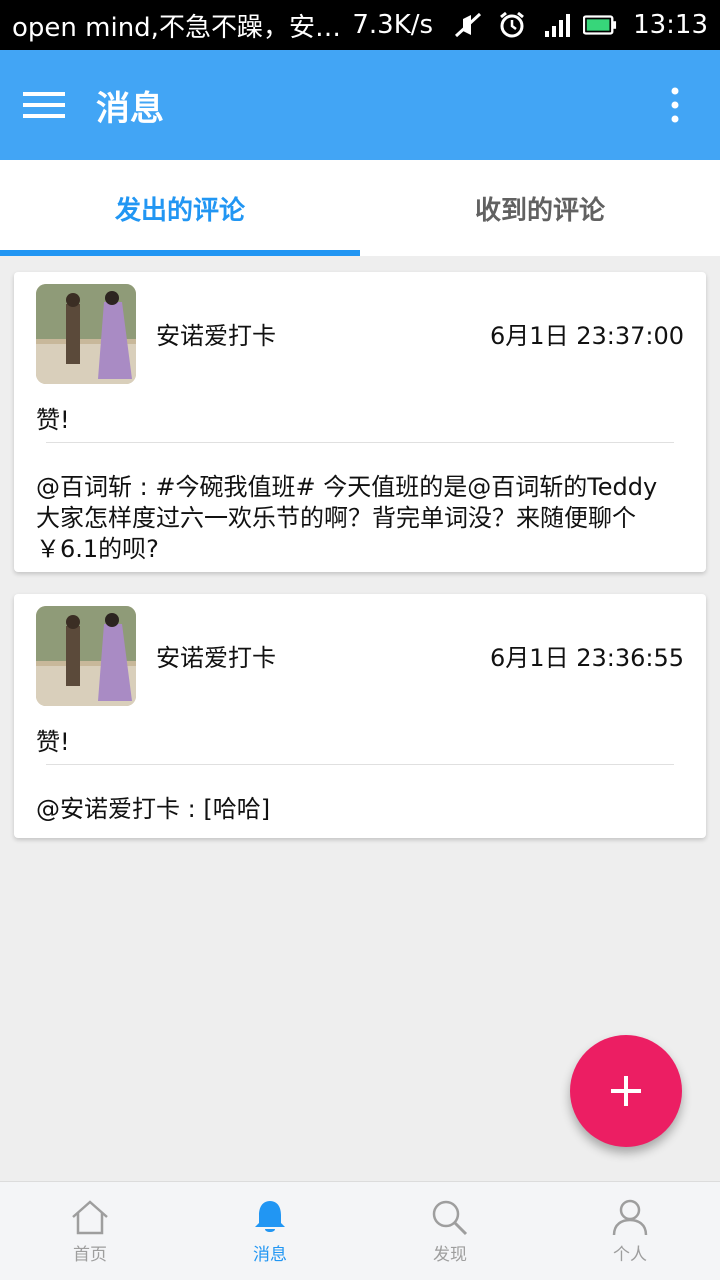 This screenshot has height=1280, width=720. What do you see at coordinates (270, 1216) in the screenshot?
I see `bell-icon` at bounding box center [270, 1216].